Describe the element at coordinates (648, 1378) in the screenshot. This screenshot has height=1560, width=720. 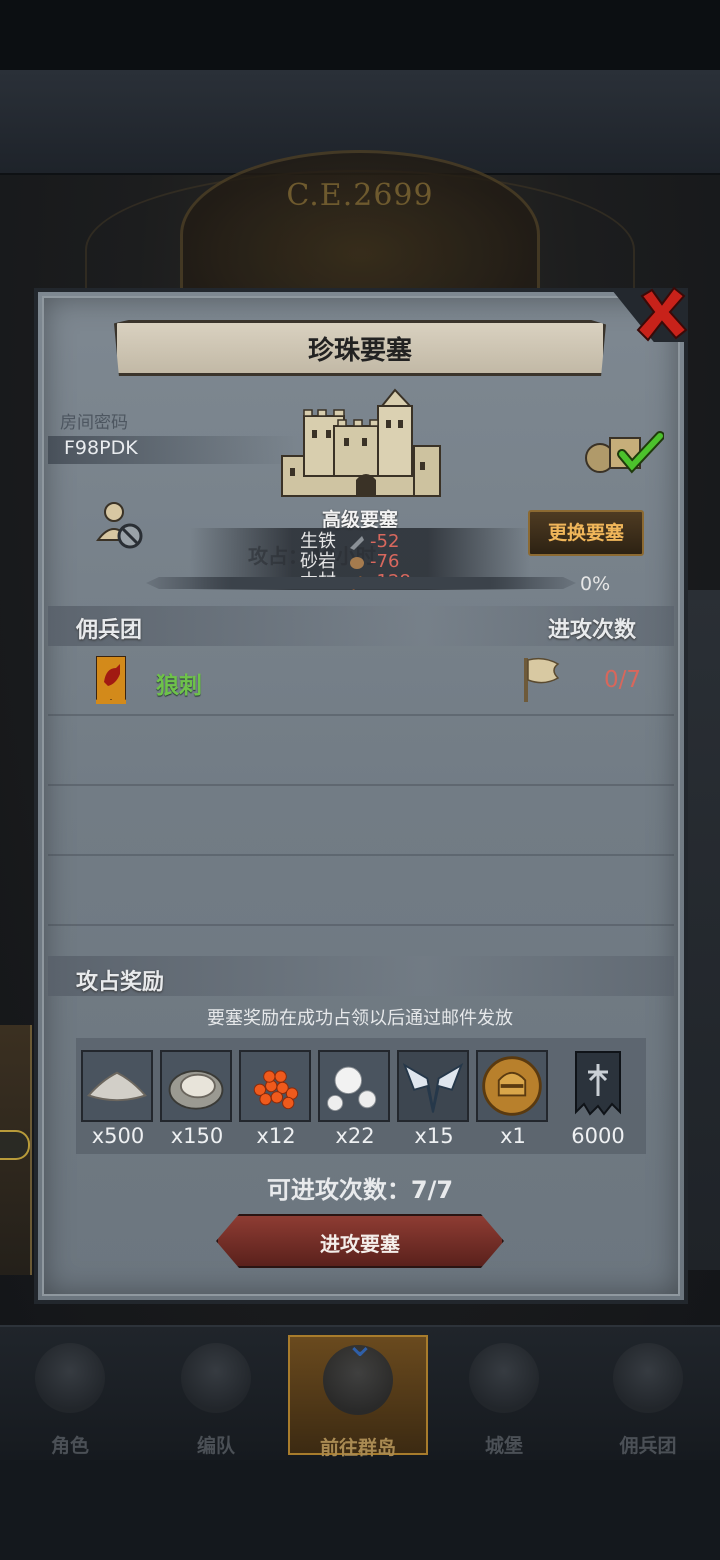
I see `mercenary-nav-icon` at that location.